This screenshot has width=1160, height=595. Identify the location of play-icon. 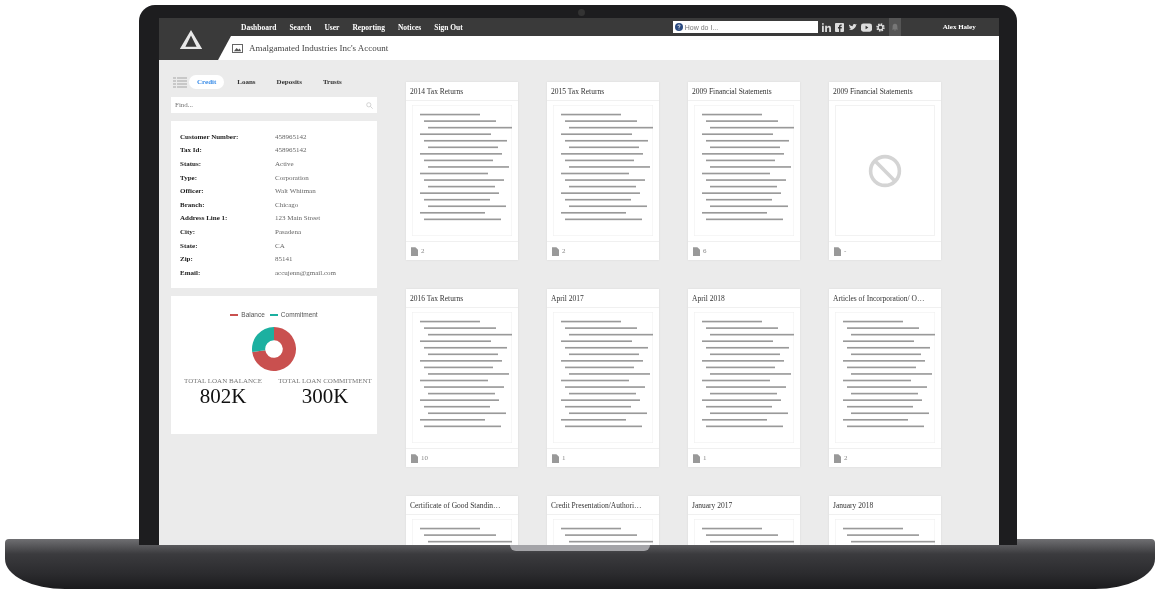
(866, 27).